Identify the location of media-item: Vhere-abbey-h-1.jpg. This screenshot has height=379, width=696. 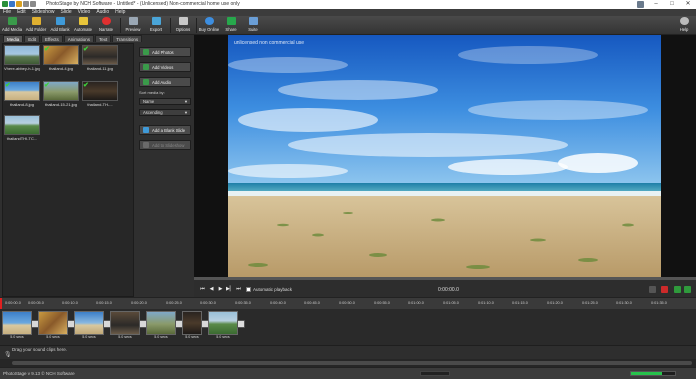
(22, 59).